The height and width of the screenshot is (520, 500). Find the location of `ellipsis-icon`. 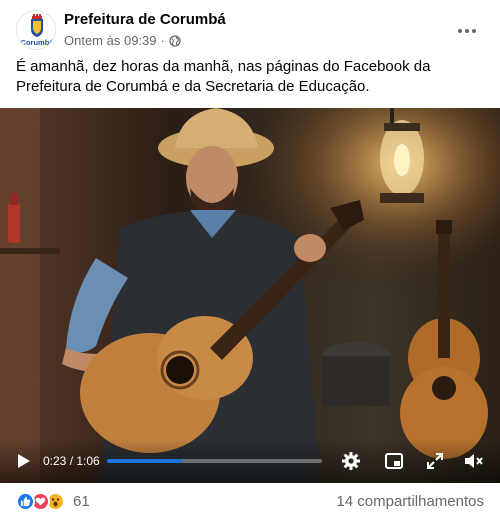

ellipsis-icon is located at coordinates (467, 31).